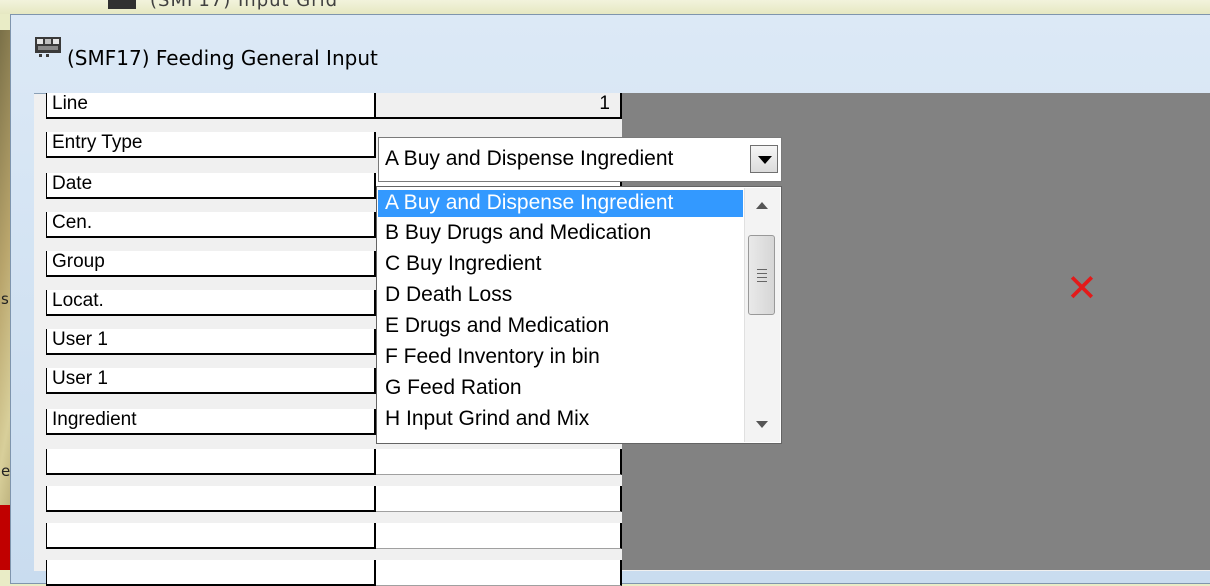 The width and height of the screenshot is (1210, 586). Describe the element at coordinates (529, 158) in the screenshot. I see `entry-type-selected-value: A Buy and Dispense Ingredient` at that location.